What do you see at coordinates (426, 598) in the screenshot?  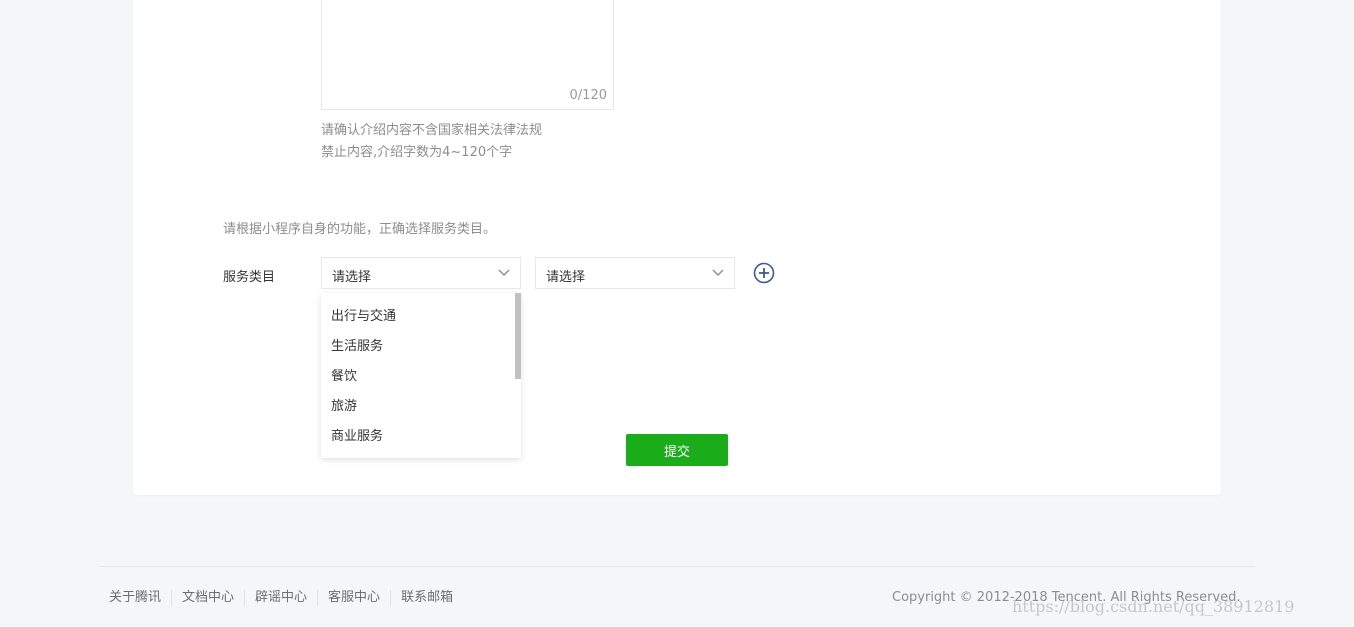 I see `footer-link-email: 联系邮箱` at bounding box center [426, 598].